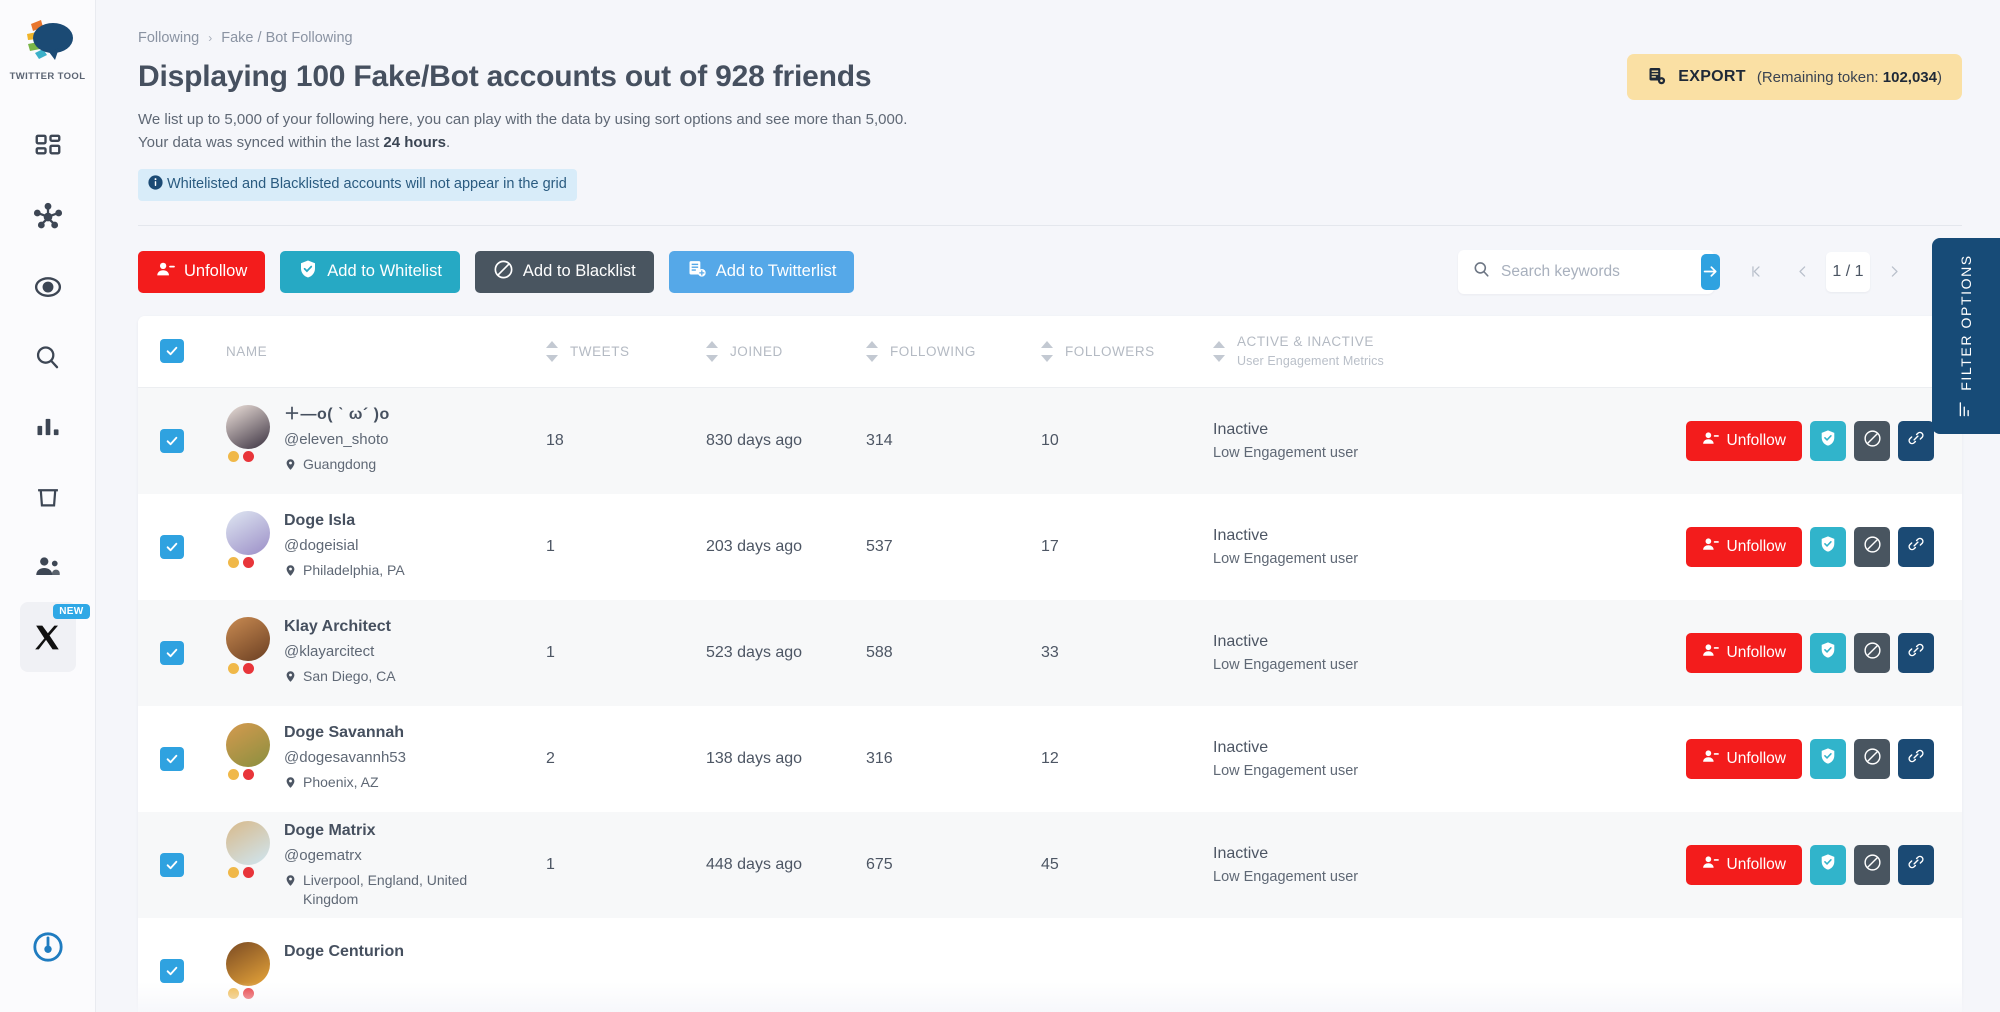 Image resolution: width=2000 pixels, height=1012 pixels. Describe the element at coordinates (776, 271) in the screenshot. I see `bulk-twitterlist-label: Add to Twitterlist` at that location.